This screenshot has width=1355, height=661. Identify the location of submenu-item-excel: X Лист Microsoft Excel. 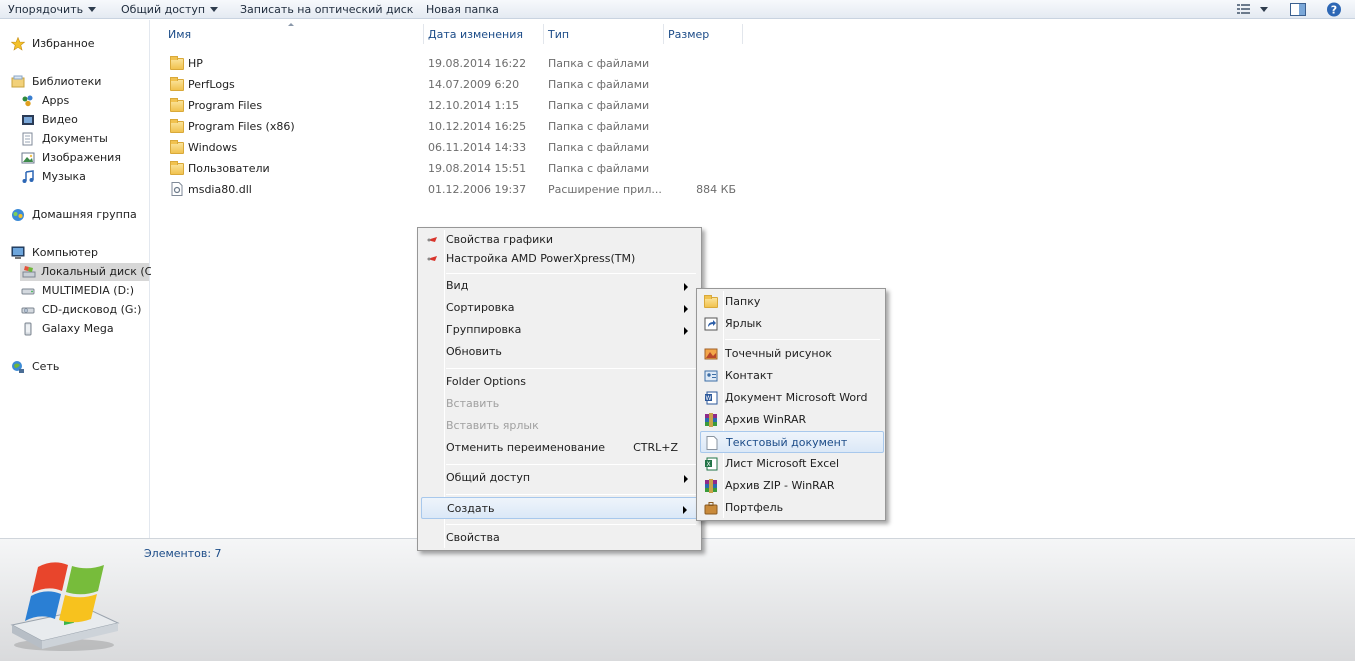
(791, 464).